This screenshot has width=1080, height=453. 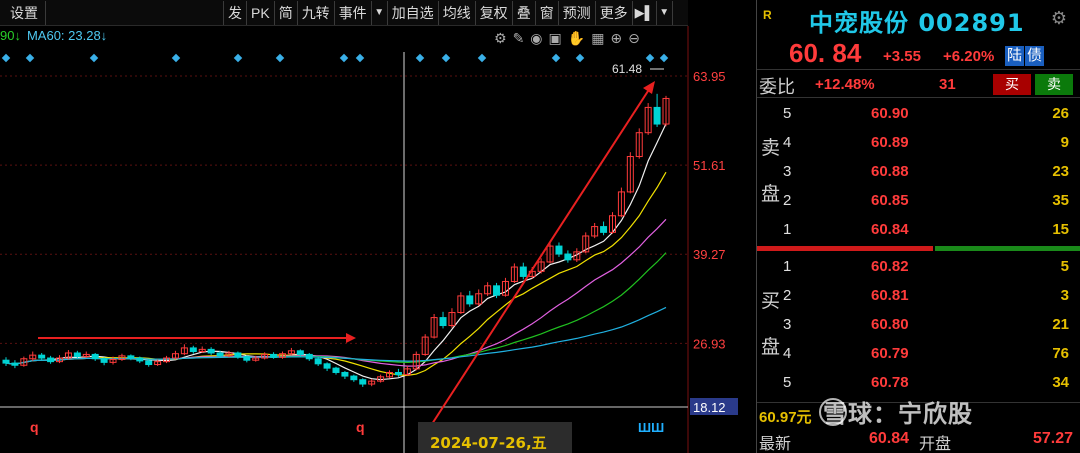 What do you see at coordinates (917, 20) in the screenshot?
I see `stock-name: 中宠股份 002891` at bounding box center [917, 20].